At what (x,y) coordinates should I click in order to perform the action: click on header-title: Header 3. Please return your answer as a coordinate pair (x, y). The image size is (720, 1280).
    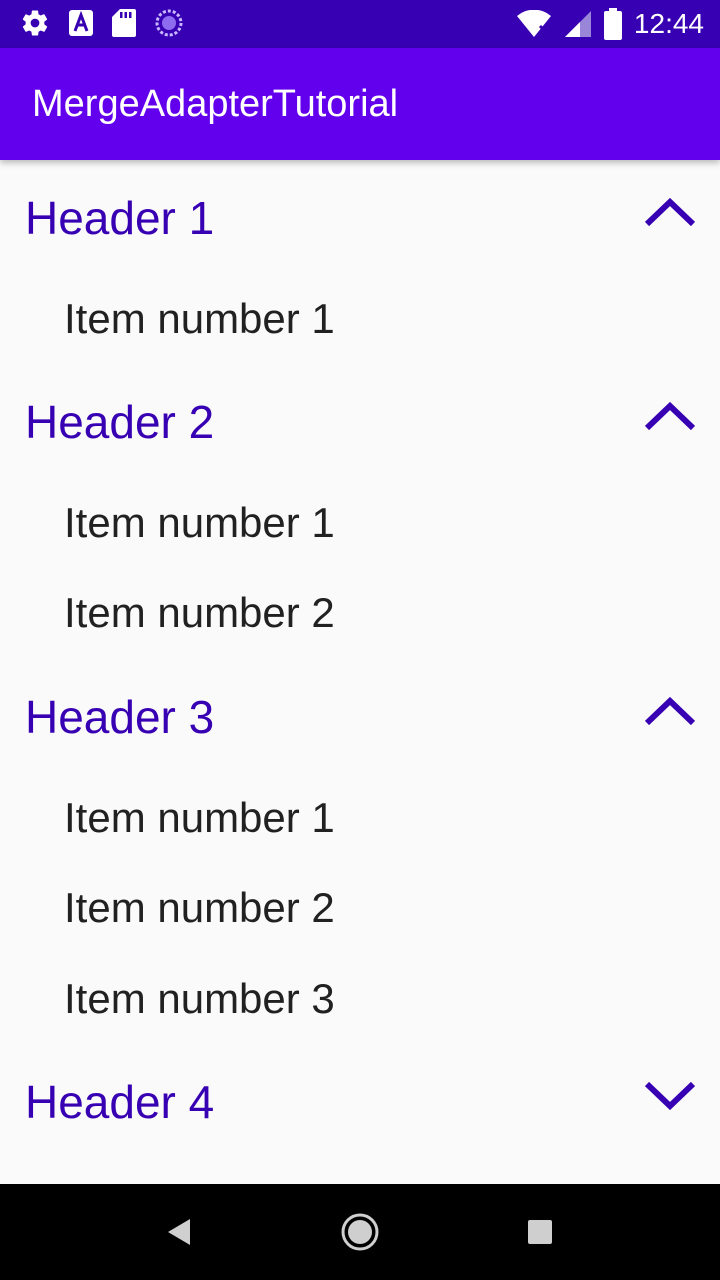
    Looking at the image, I should click on (120, 717).